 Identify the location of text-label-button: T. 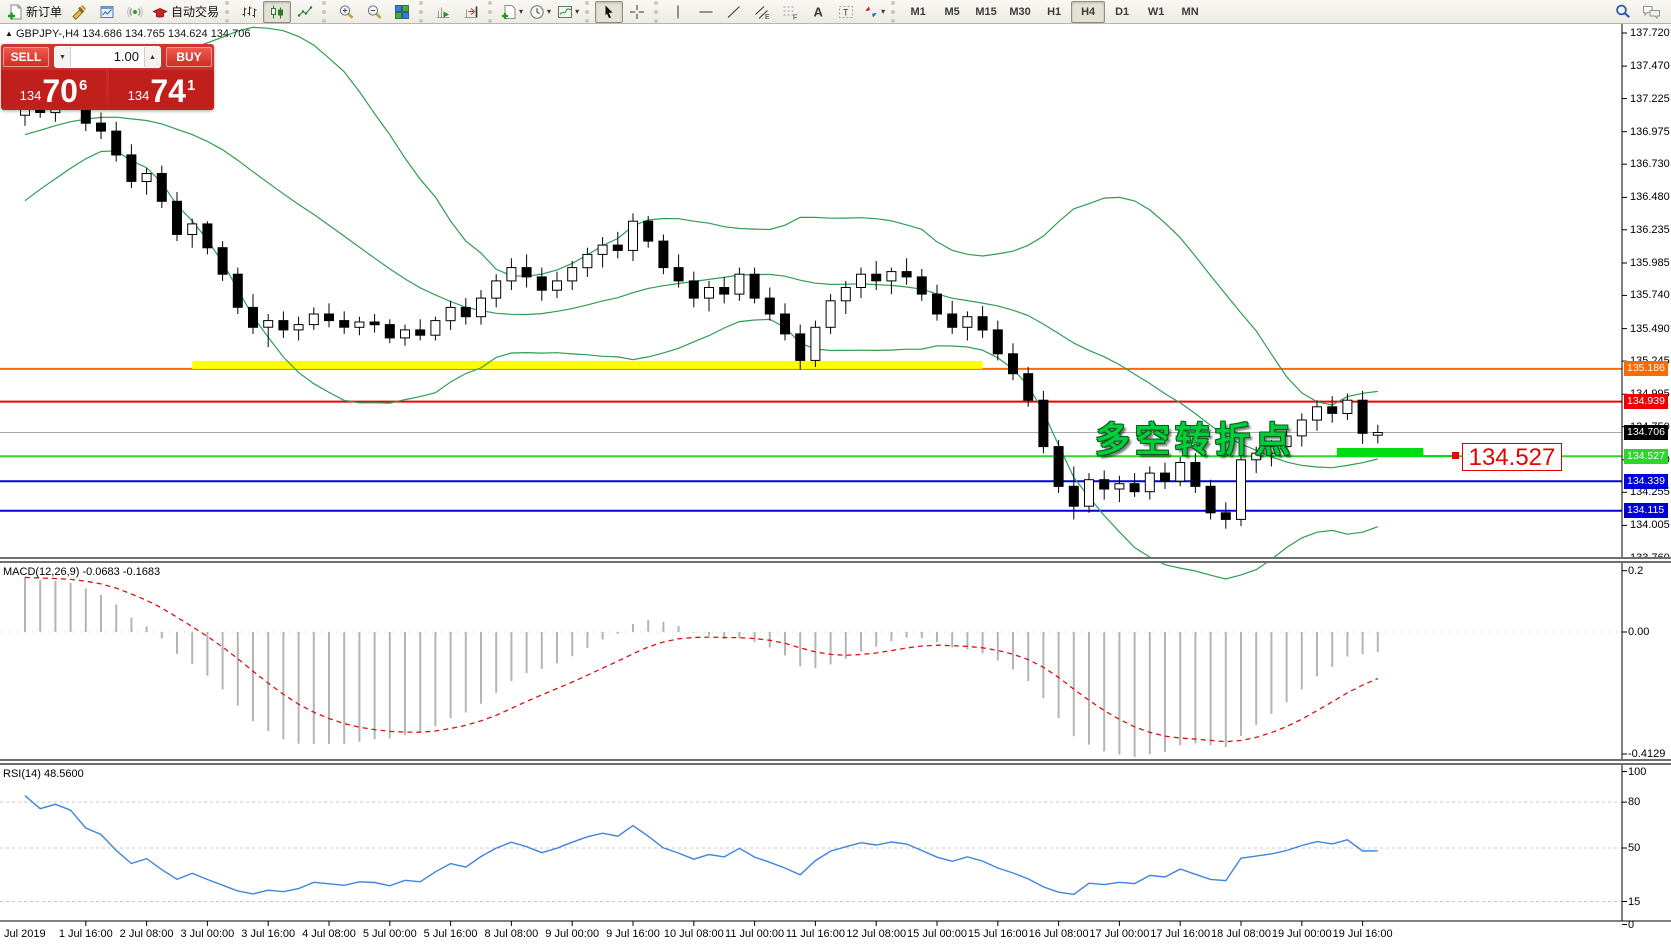
(846, 12).